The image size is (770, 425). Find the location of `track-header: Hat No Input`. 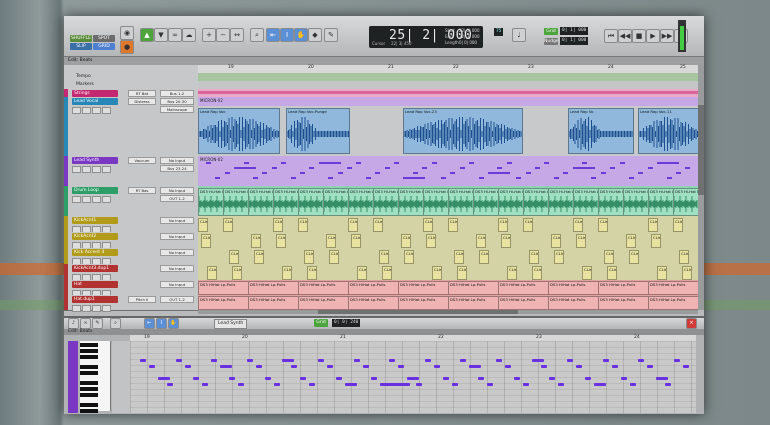

track-header: Hat No Input is located at coordinates (131, 288).